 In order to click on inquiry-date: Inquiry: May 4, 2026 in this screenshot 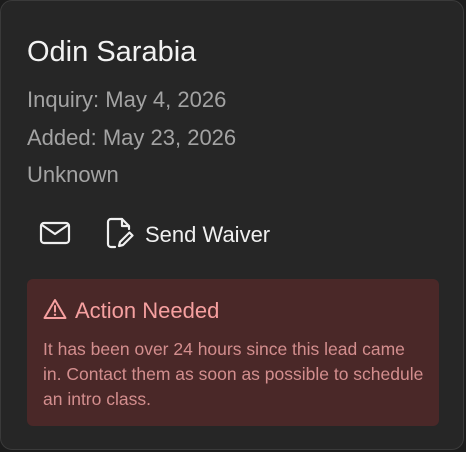, I will do `click(127, 99)`.